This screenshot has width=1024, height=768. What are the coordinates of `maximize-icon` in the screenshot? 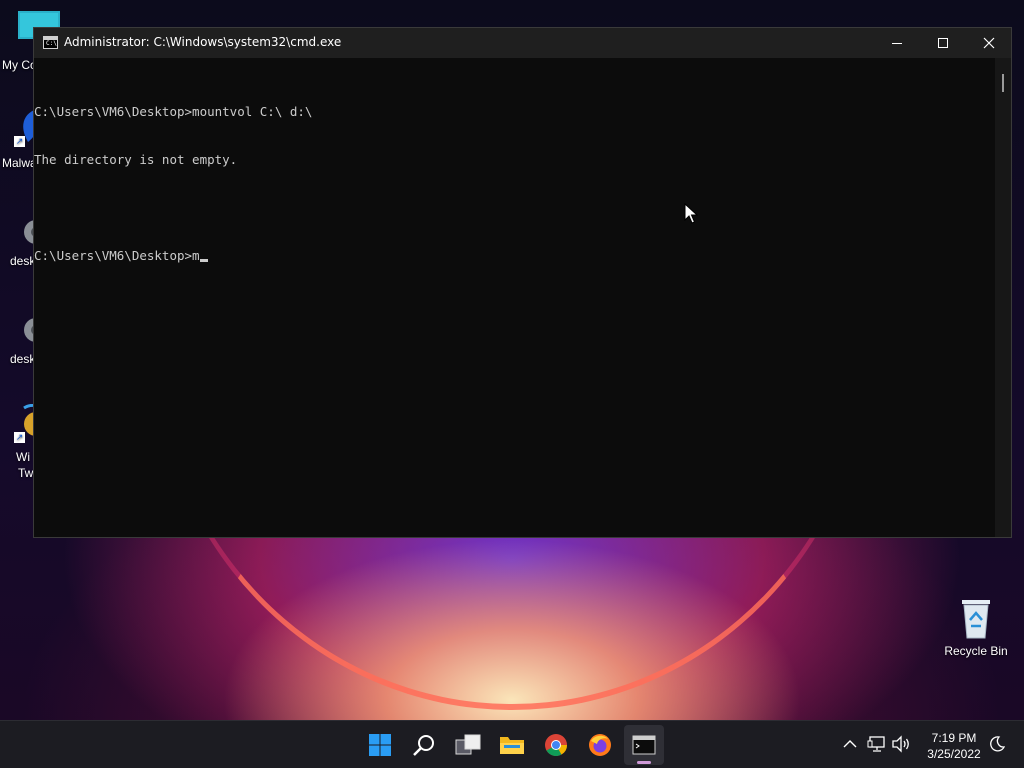 It's located at (943, 43).